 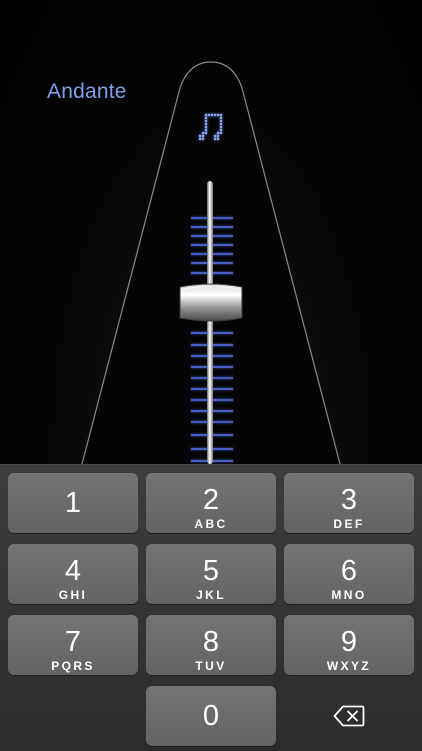 I want to click on delete-button, so click(x=349, y=716).